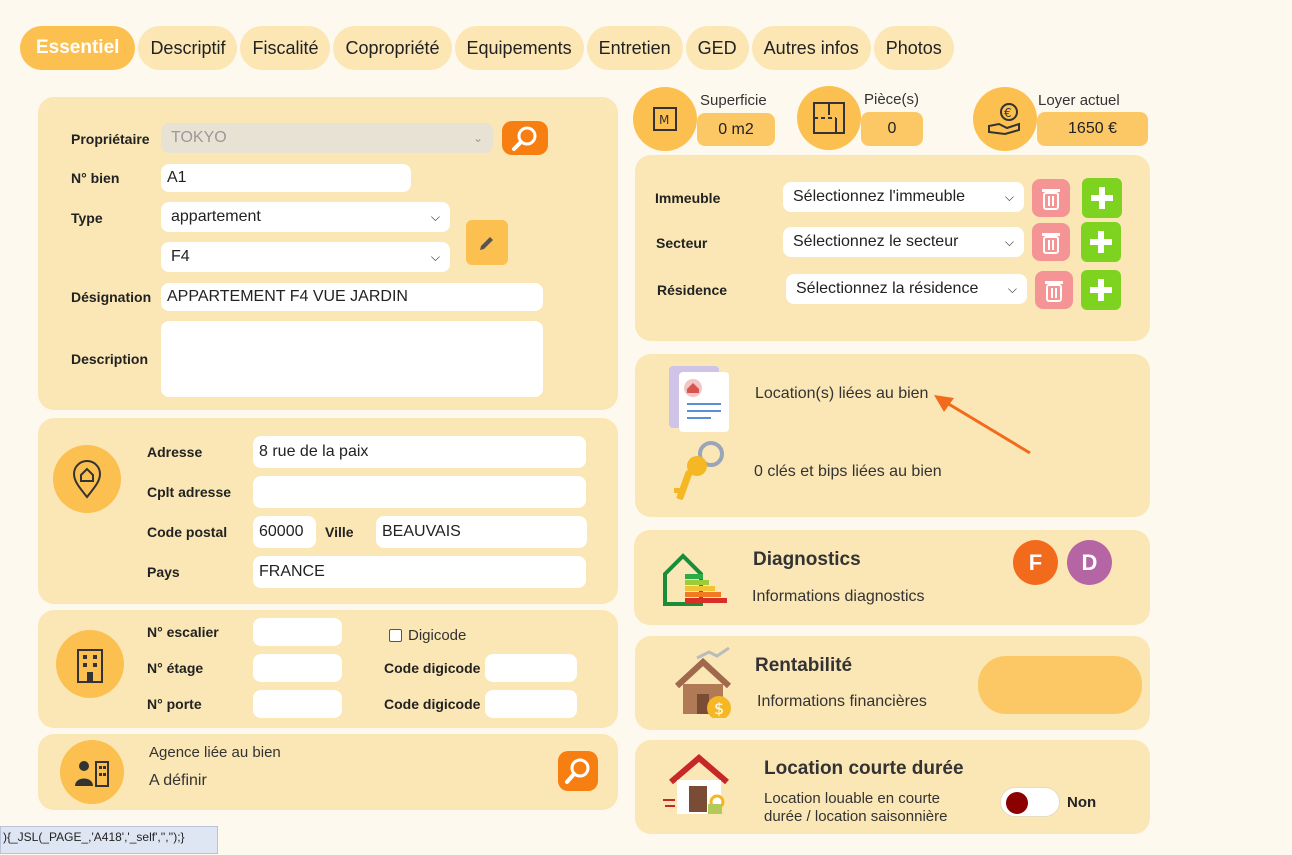 This screenshot has width=1292, height=855. I want to click on type-label: Type, so click(87, 218).